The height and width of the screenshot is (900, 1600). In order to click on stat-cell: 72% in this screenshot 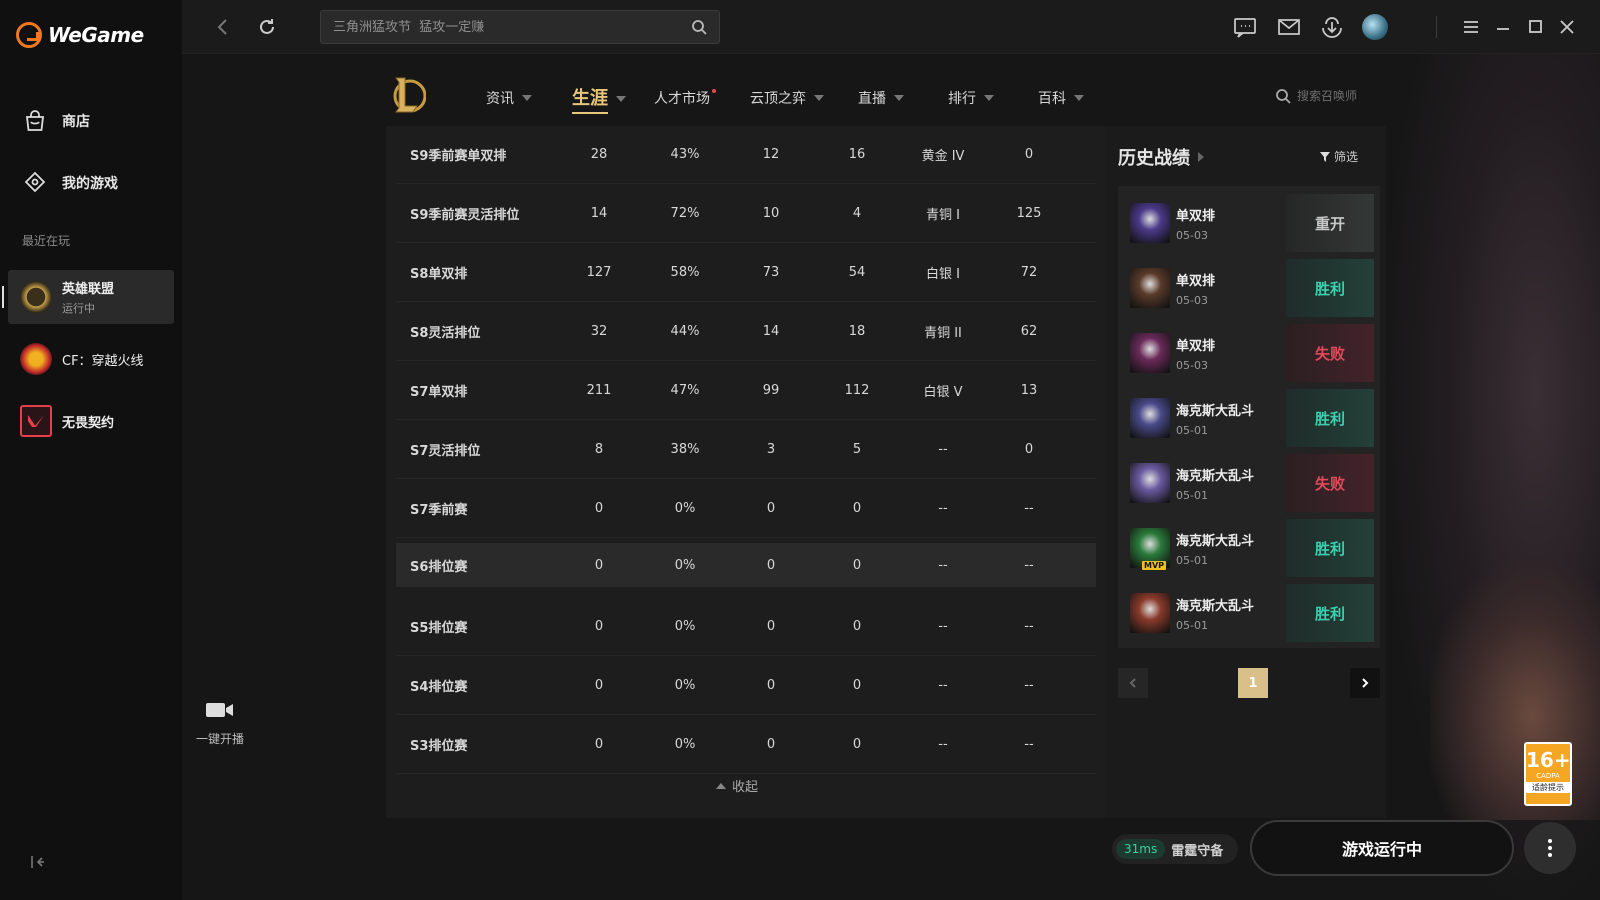, I will do `click(685, 213)`.